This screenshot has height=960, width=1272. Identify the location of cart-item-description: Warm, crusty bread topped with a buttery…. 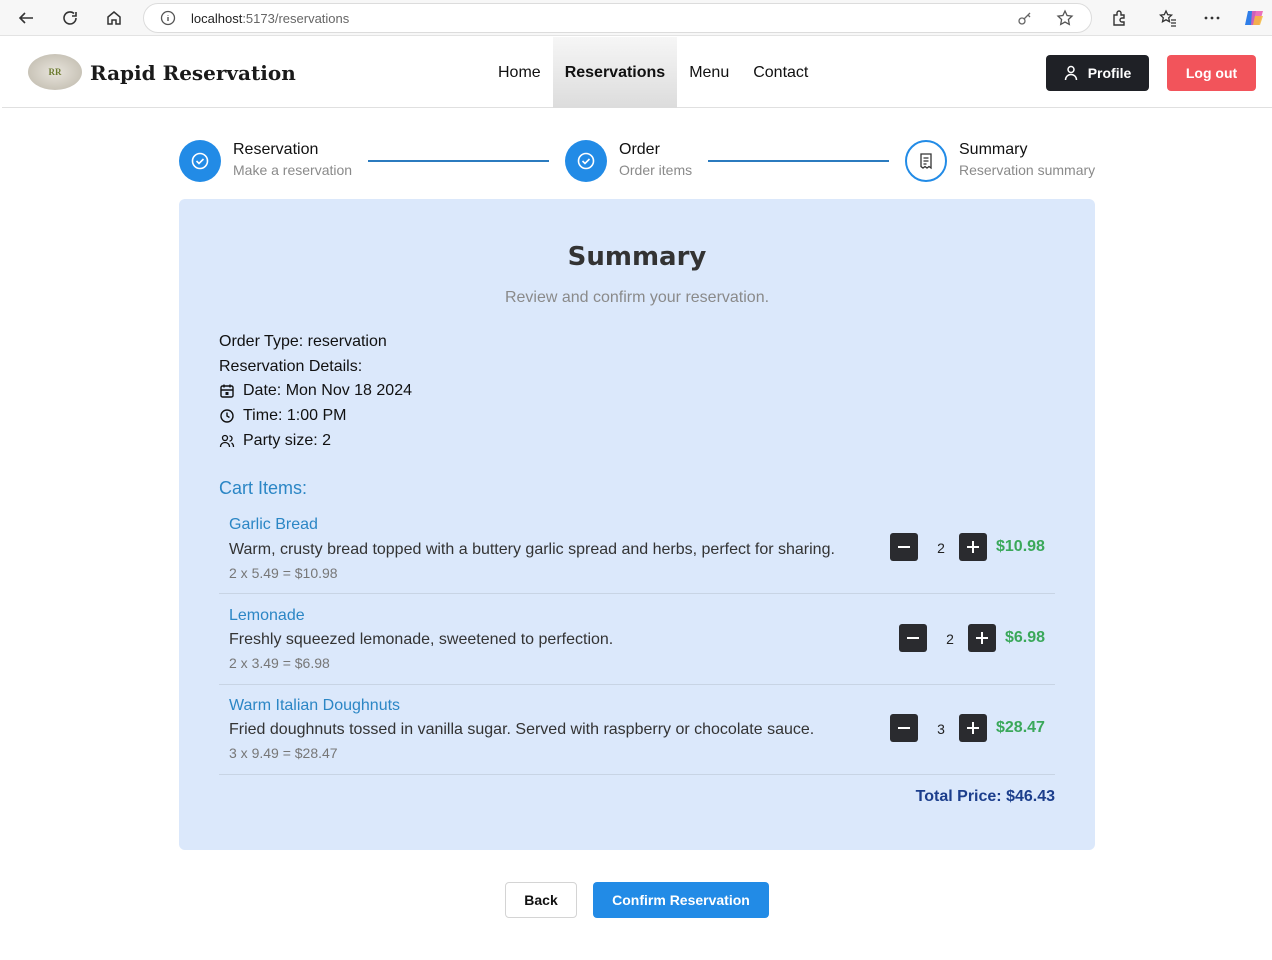
(532, 549).